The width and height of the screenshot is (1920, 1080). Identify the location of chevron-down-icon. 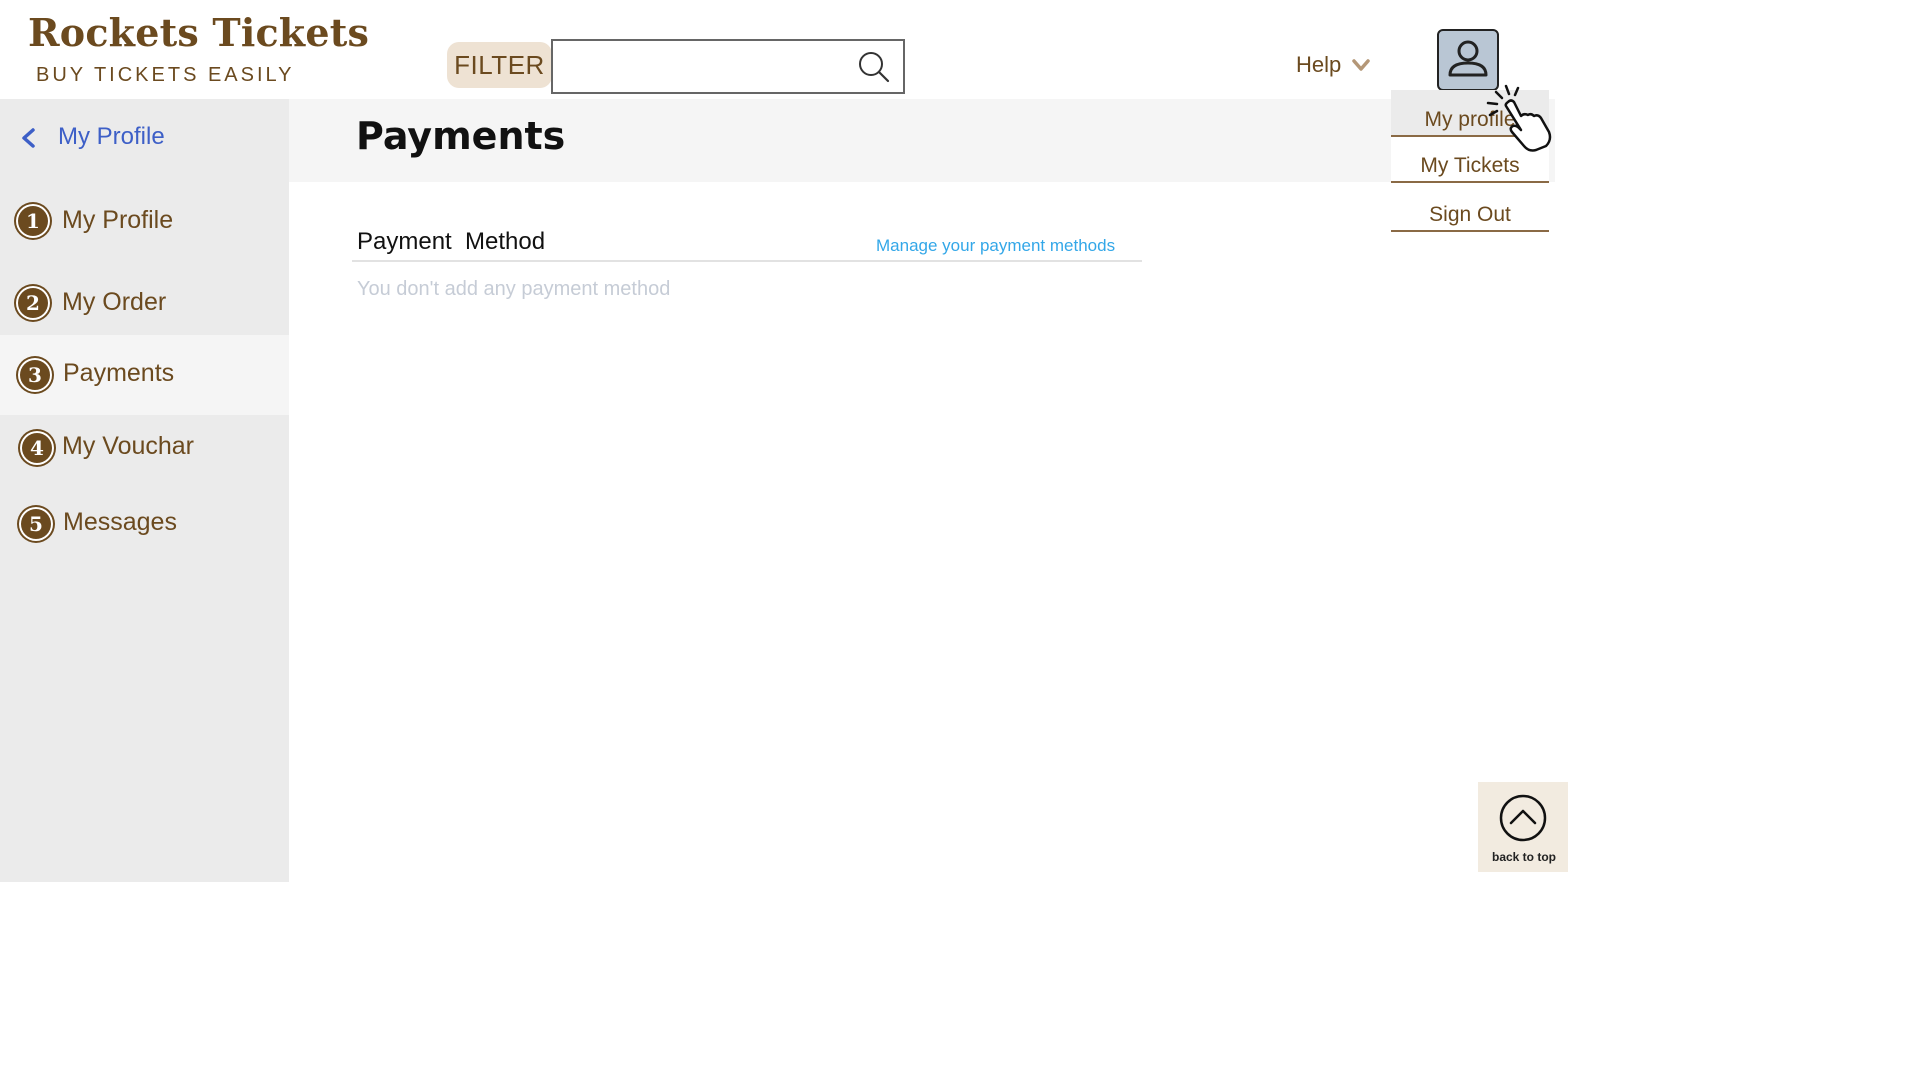
(1361, 65).